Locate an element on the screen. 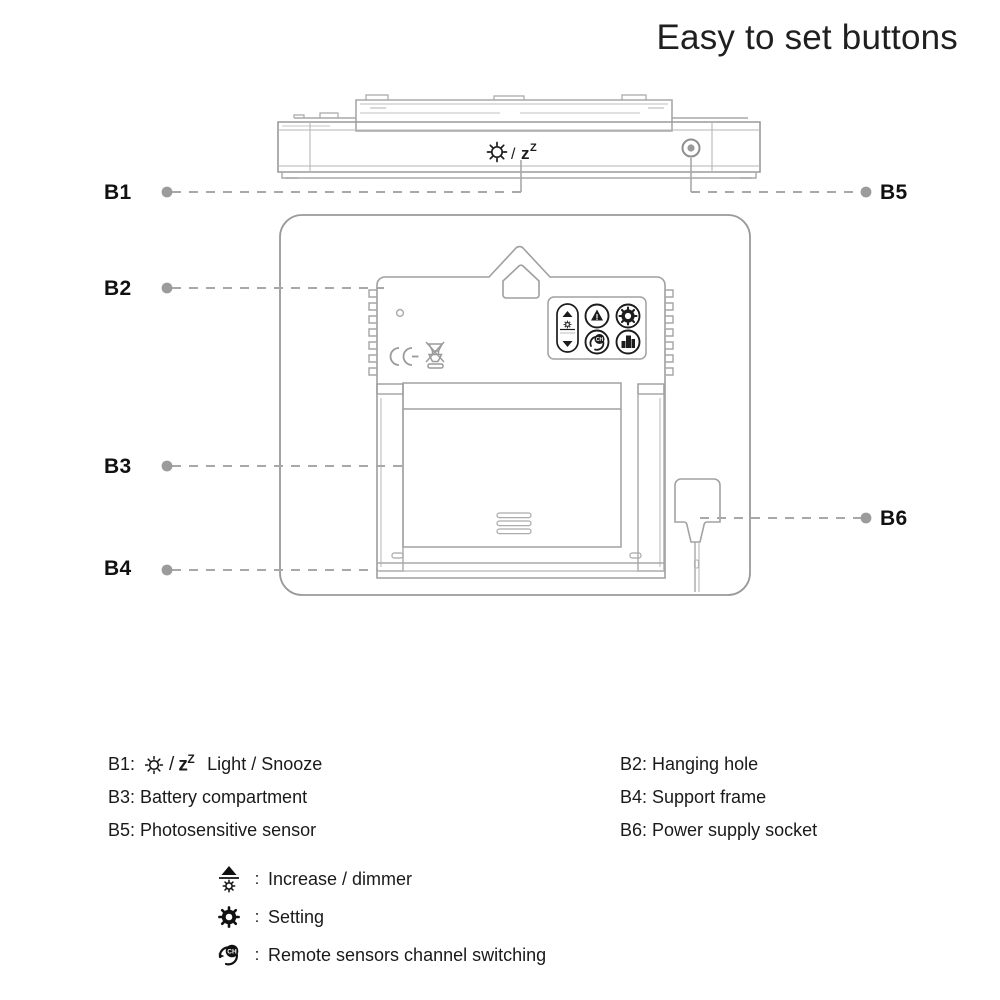  legend-b1-text: Light / Snooze is located at coordinates (265, 764).